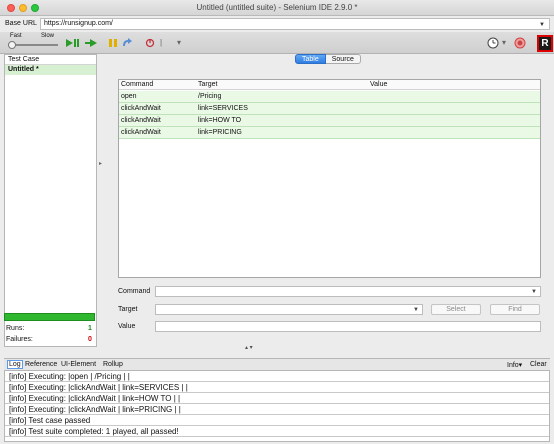  I want to click on view-tabs: Table Source, so click(328, 59).